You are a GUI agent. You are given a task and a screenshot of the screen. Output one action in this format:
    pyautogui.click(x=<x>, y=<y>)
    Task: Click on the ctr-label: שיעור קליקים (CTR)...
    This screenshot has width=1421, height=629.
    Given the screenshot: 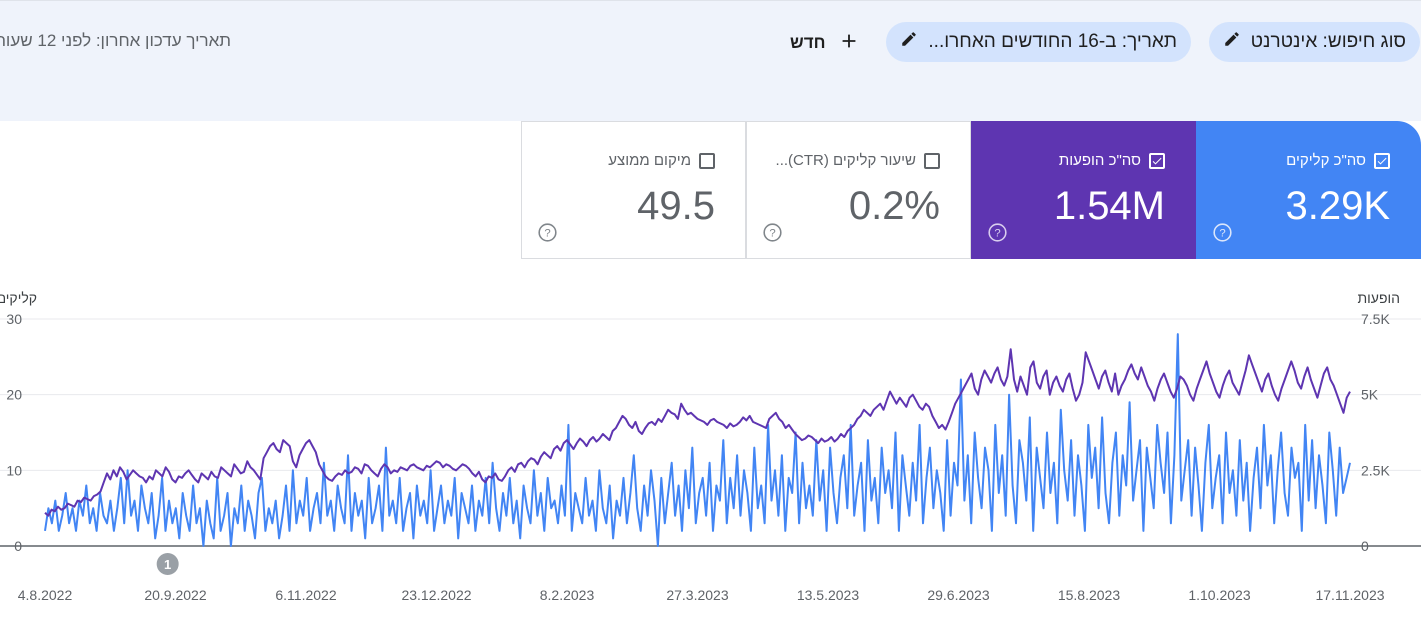 What is the action you would take?
    pyautogui.click(x=845, y=160)
    